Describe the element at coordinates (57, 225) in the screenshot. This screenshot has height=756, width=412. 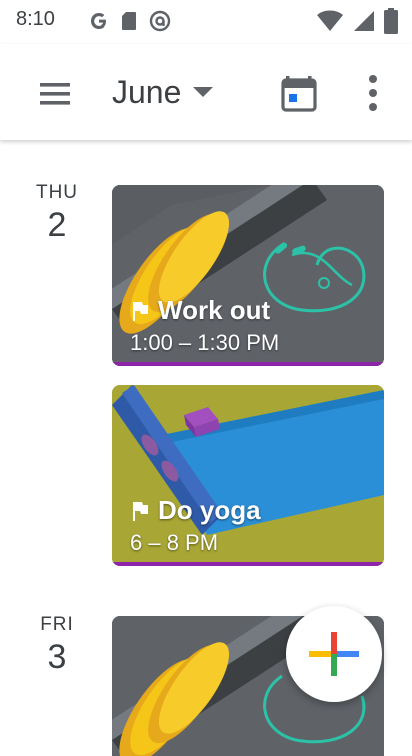
I see `day-number: 2` at that location.